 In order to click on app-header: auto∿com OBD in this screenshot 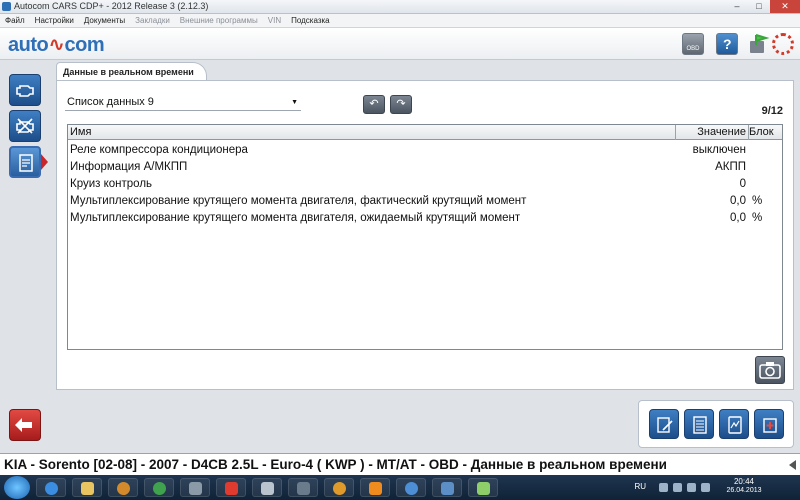, I will do `click(400, 44)`.